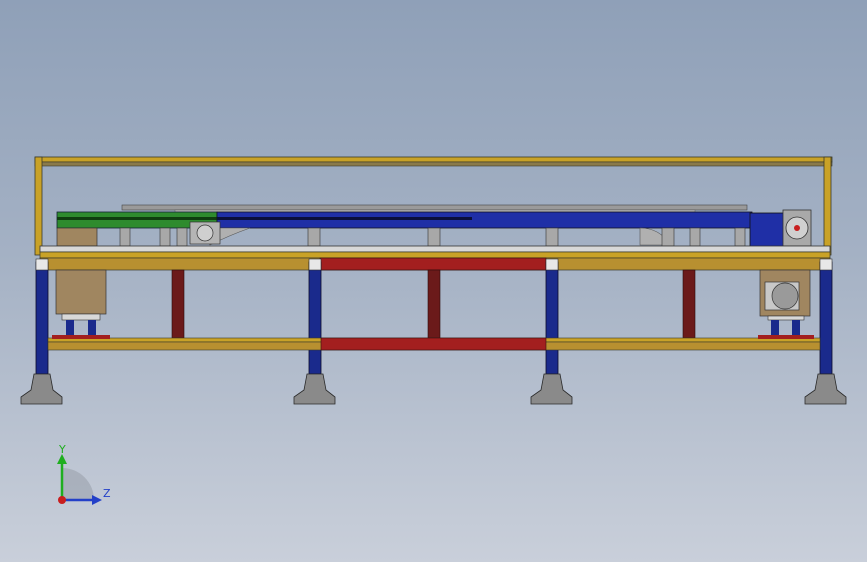 The image size is (867, 562). What do you see at coordinates (107, 493) in the screenshot?
I see `z-axis-label: Z` at bounding box center [107, 493].